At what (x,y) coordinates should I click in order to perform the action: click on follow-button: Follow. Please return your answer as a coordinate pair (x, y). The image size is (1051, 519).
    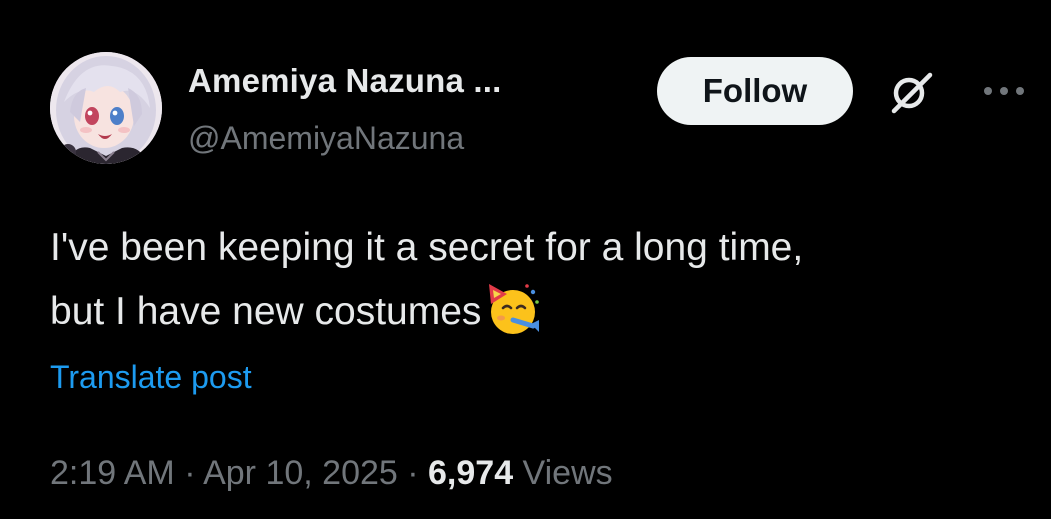
    Looking at the image, I should click on (755, 91).